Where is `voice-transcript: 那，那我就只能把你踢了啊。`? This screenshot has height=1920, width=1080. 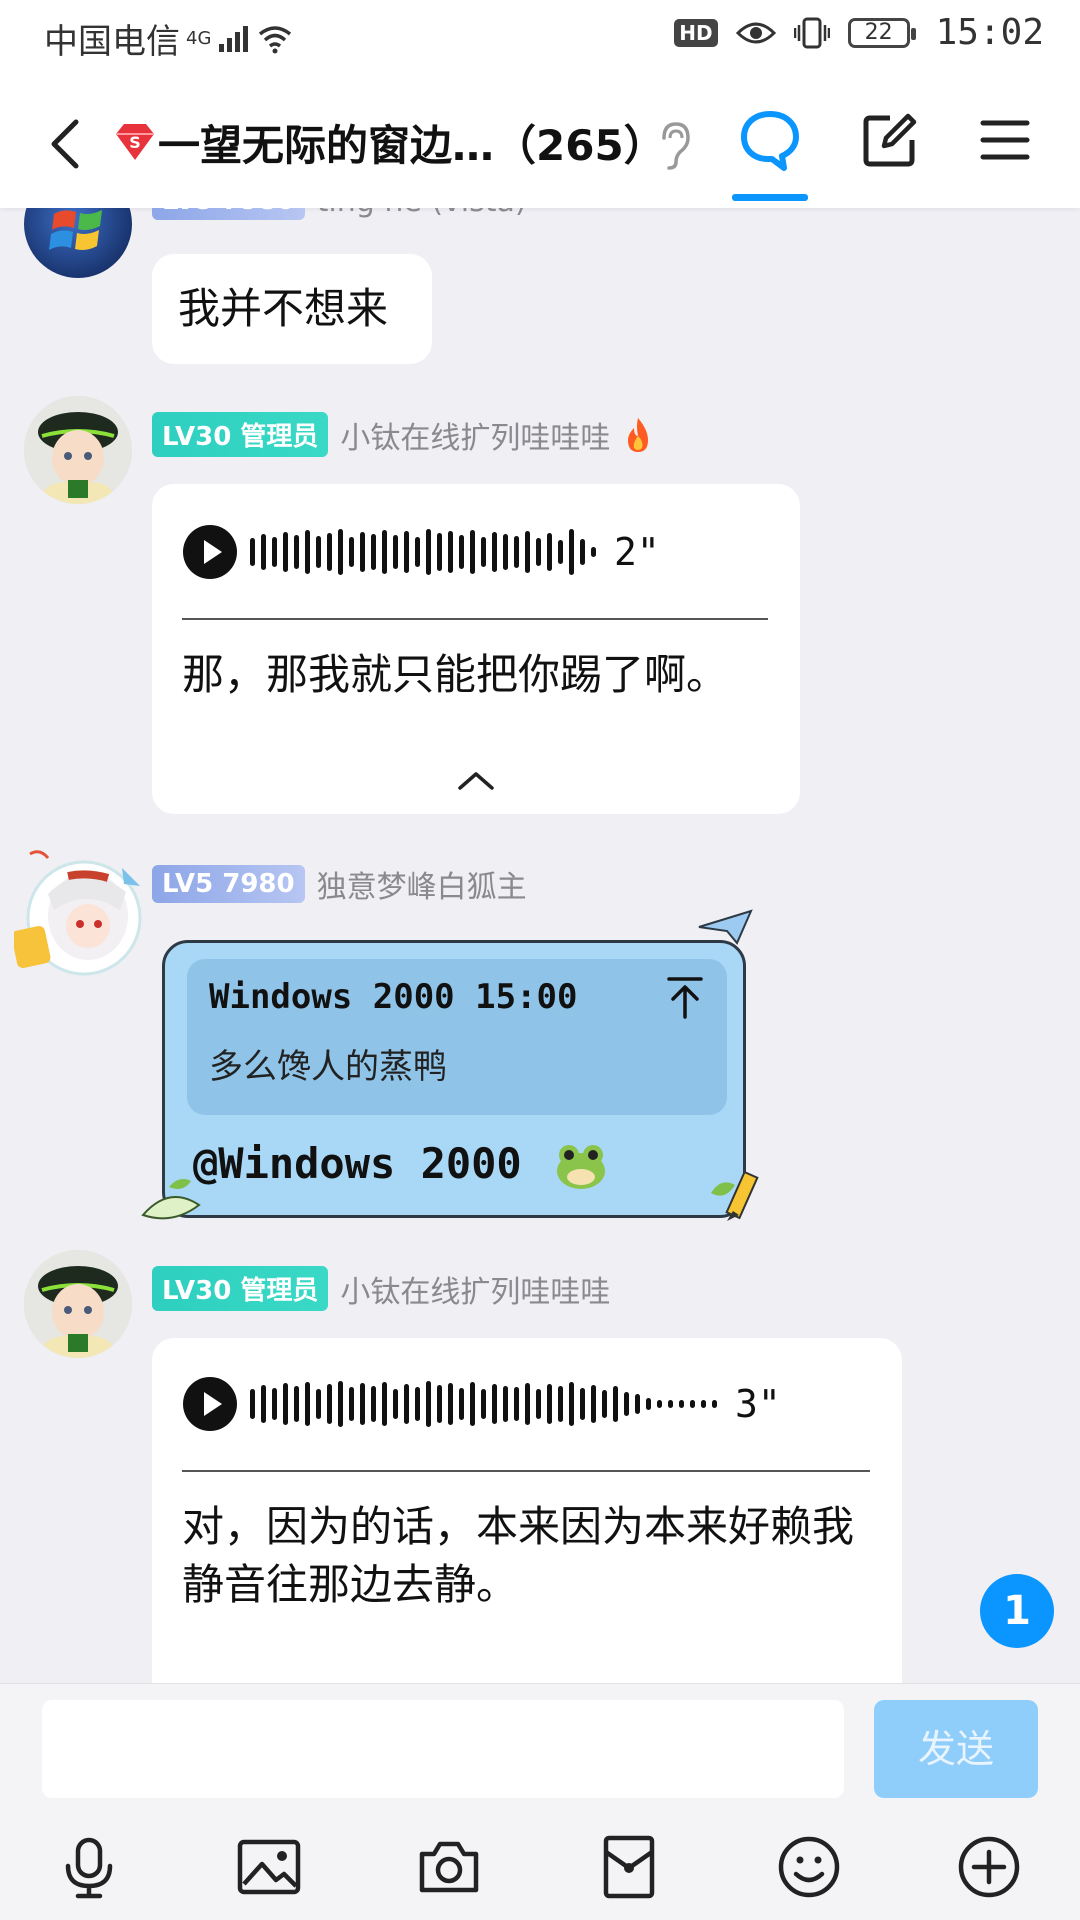
voice-transcript: 那，那我就只能把你踢了啊。 is located at coordinates (455, 674).